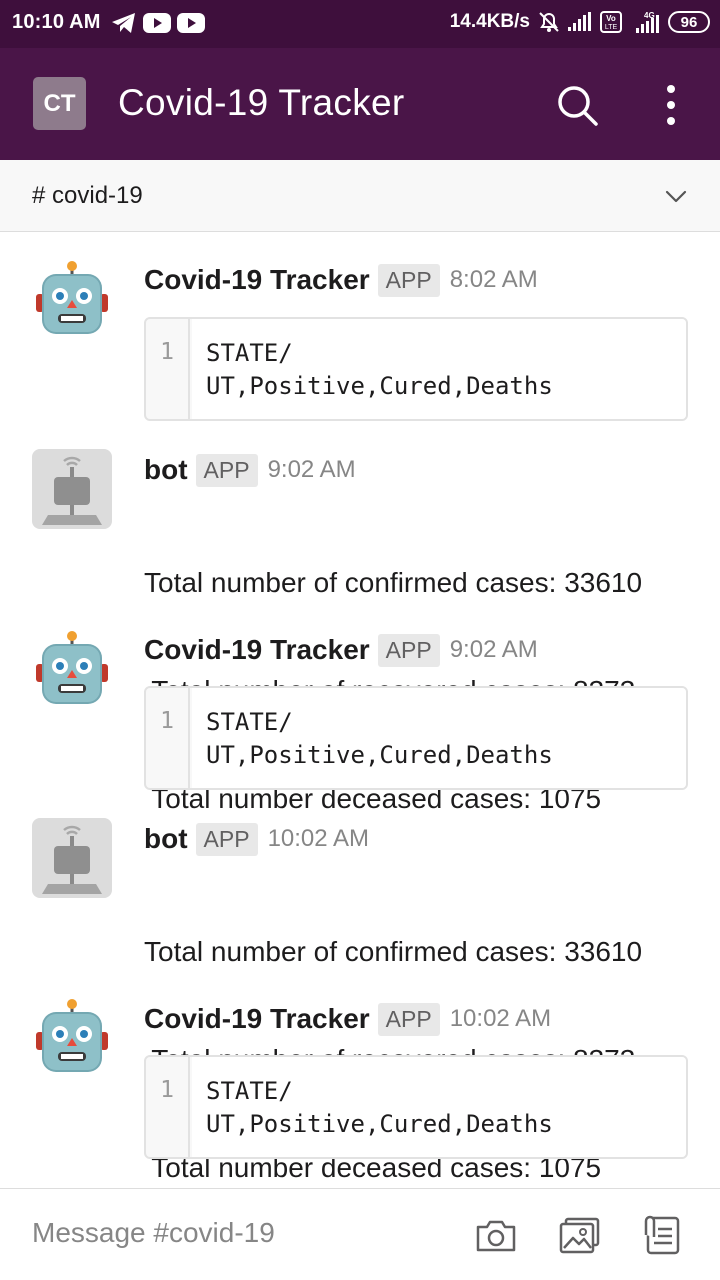 The width and height of the screenshot is (720, 1280). I want to click on status-right: 14.4KB/s Vo LTE 4G 96, so click(580, 22).